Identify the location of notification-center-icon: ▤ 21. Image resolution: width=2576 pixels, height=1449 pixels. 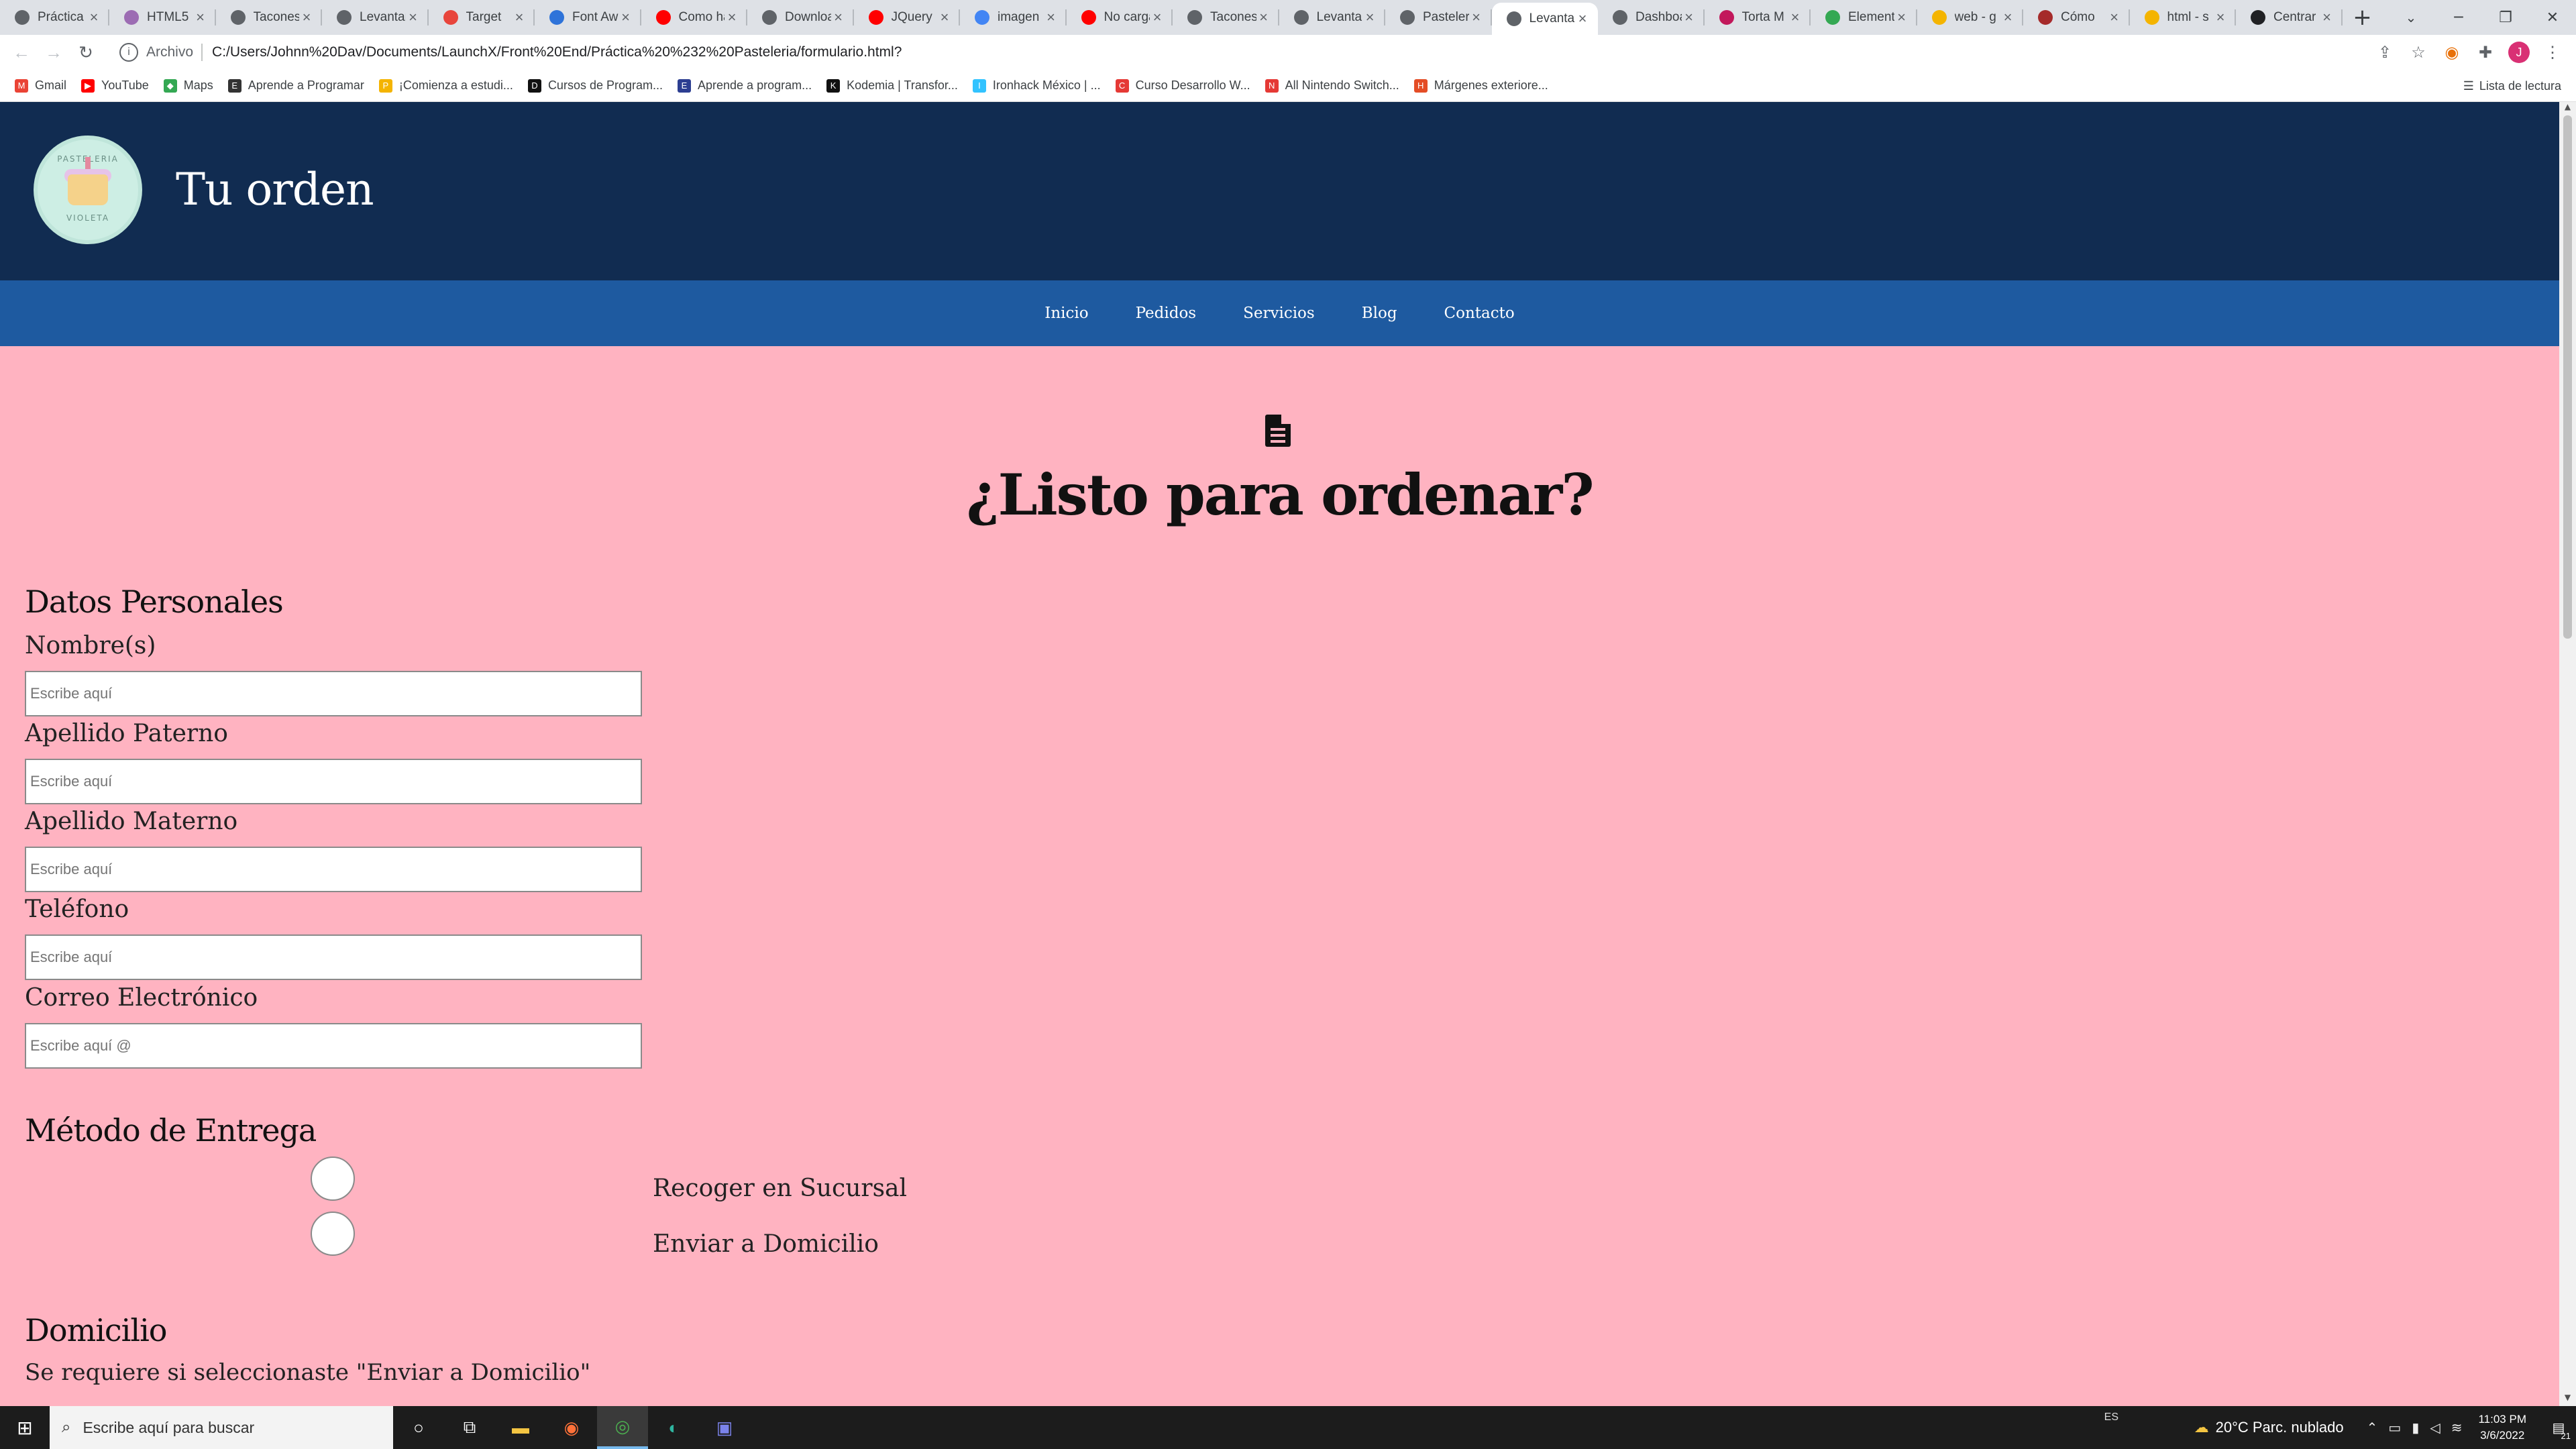
(2558, 1427).